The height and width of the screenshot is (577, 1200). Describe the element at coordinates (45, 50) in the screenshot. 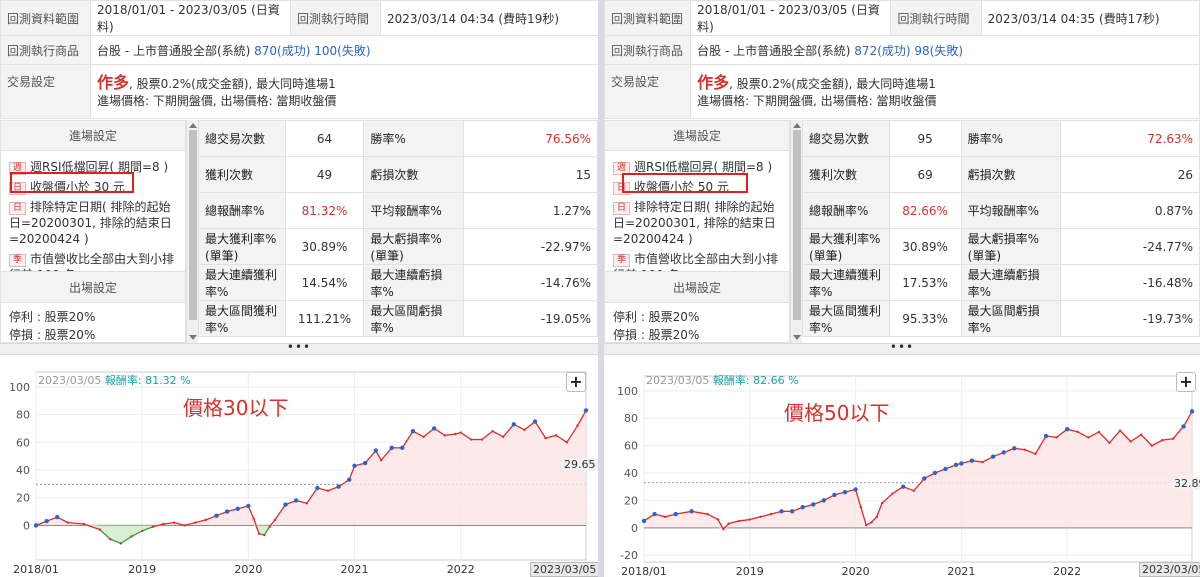

I see `product-label: 回測執行商品` at that location.